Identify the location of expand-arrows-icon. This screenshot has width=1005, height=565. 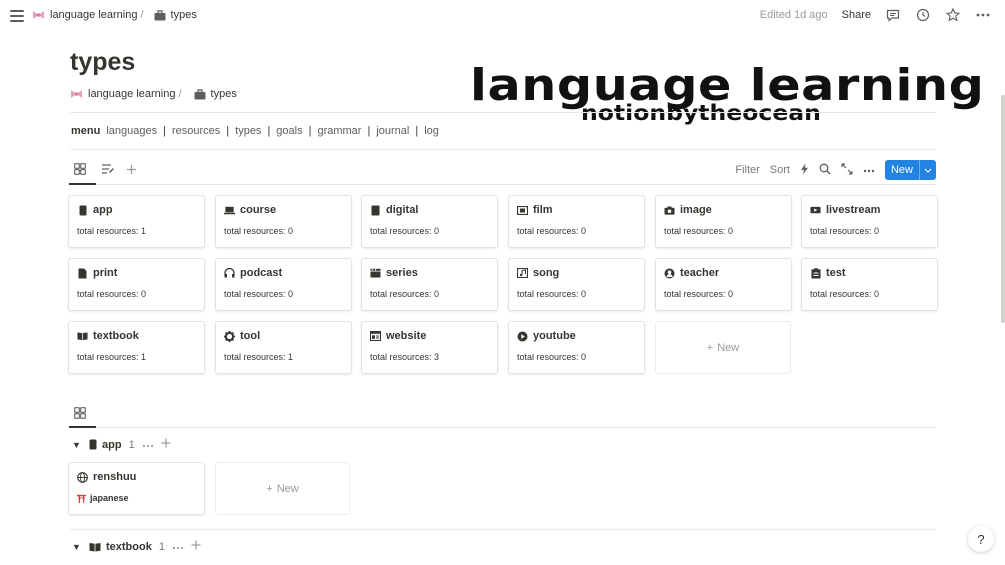
(847, 170).